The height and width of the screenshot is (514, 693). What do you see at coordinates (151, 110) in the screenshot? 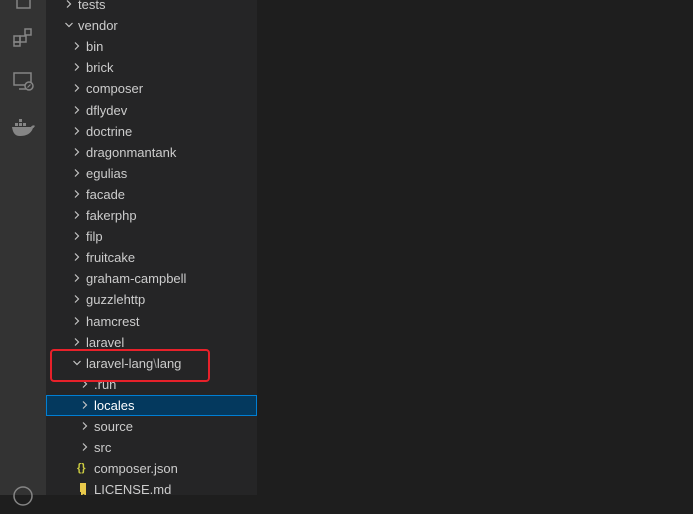
I see `tree-item-dflydev: dflydev` at bounding box center [151, 110].